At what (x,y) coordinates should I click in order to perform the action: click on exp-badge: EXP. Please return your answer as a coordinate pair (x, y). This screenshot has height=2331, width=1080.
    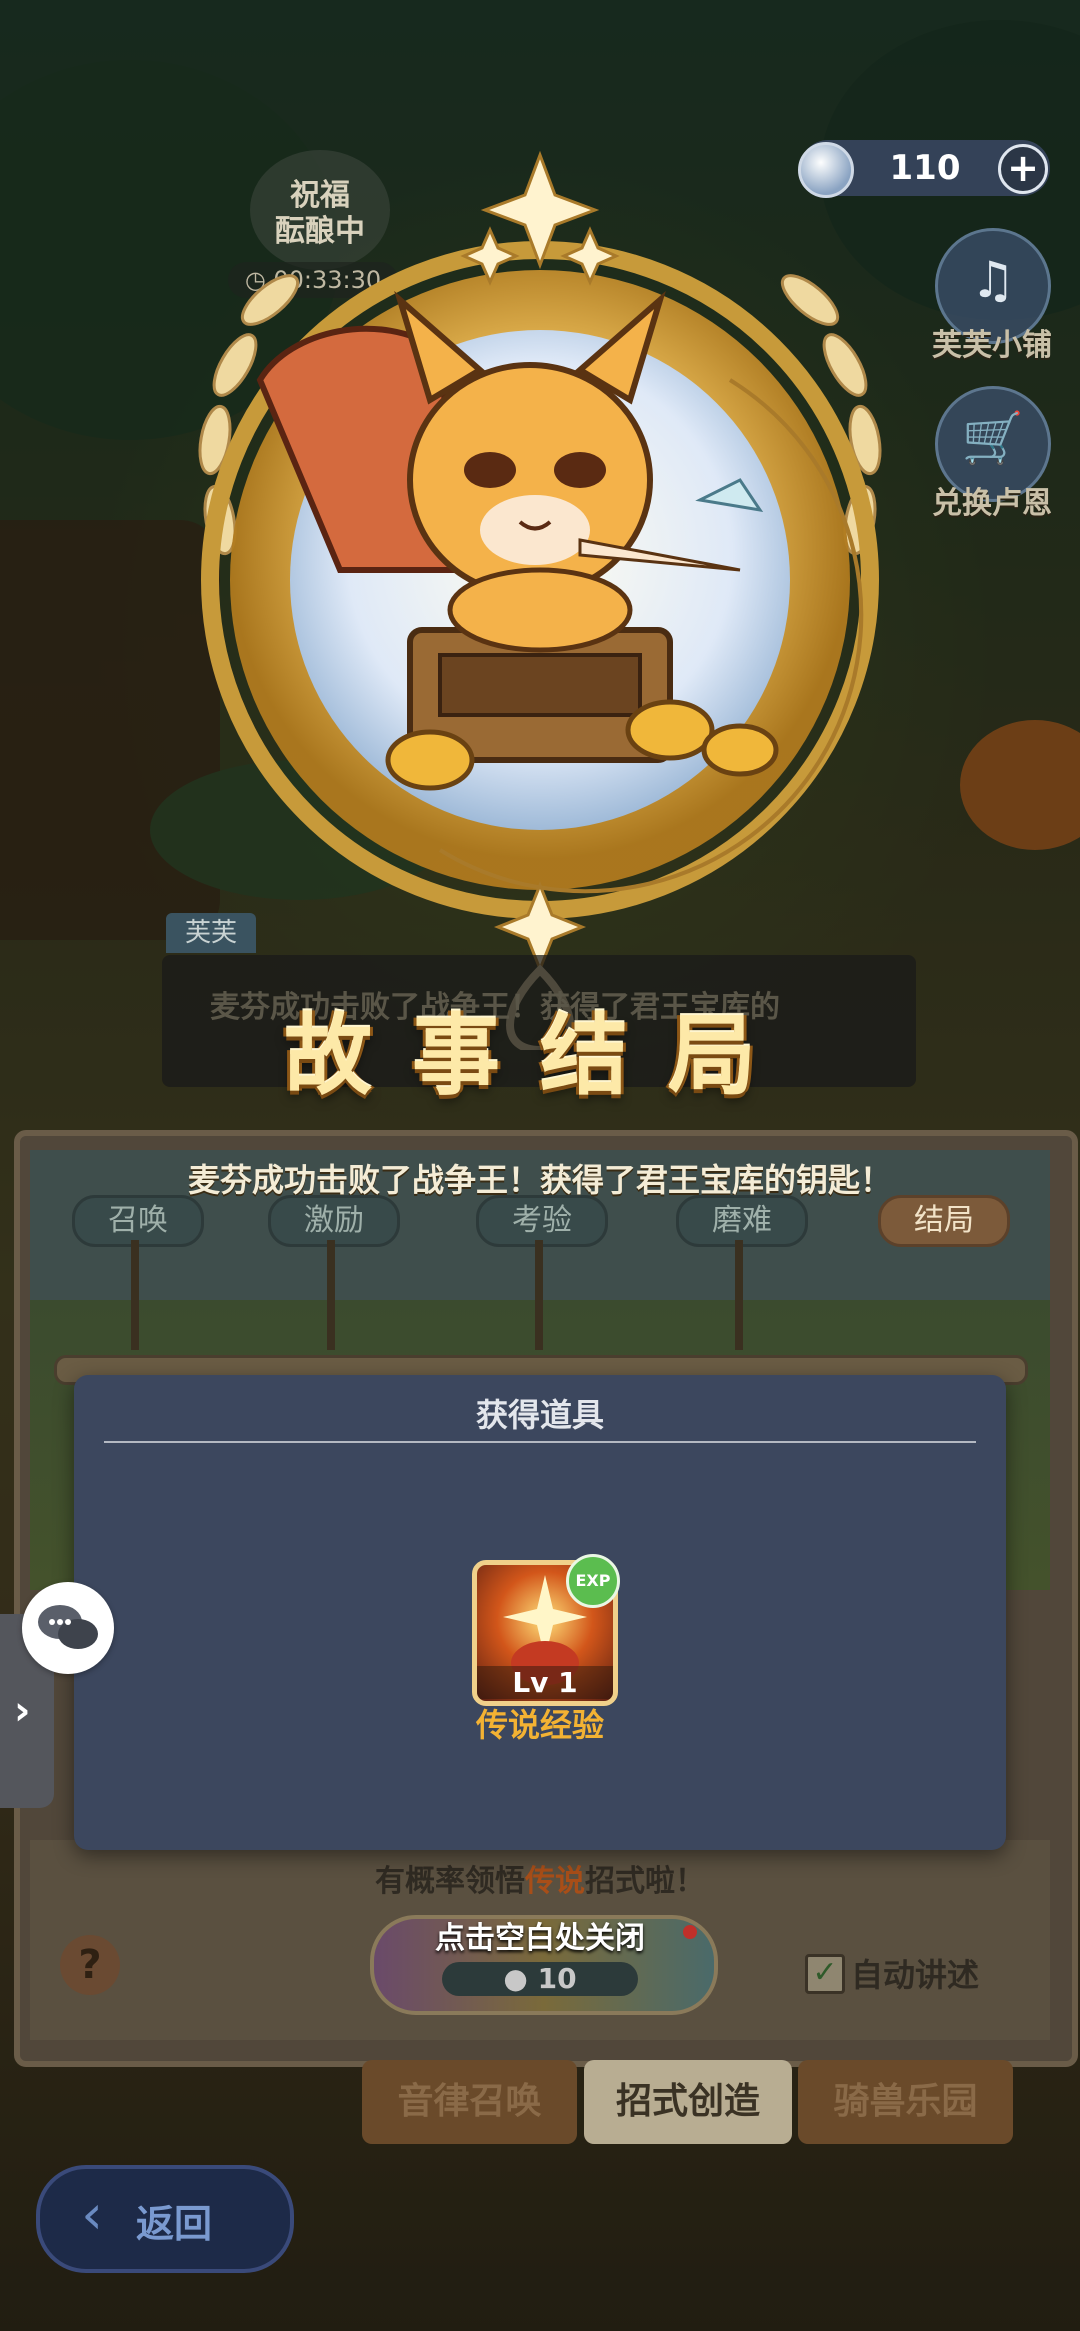
    Looking at the image, I should click on (593, 1581).